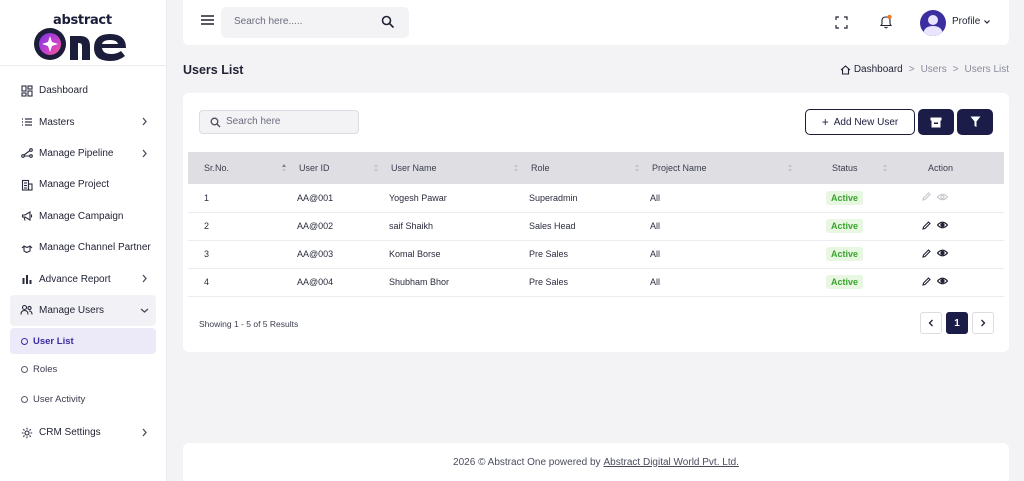 This screenshot has height=481, width=1024. Describe the element at coordinates (983, 323) in the screenshot. I see `pagination-next-button` at that location.